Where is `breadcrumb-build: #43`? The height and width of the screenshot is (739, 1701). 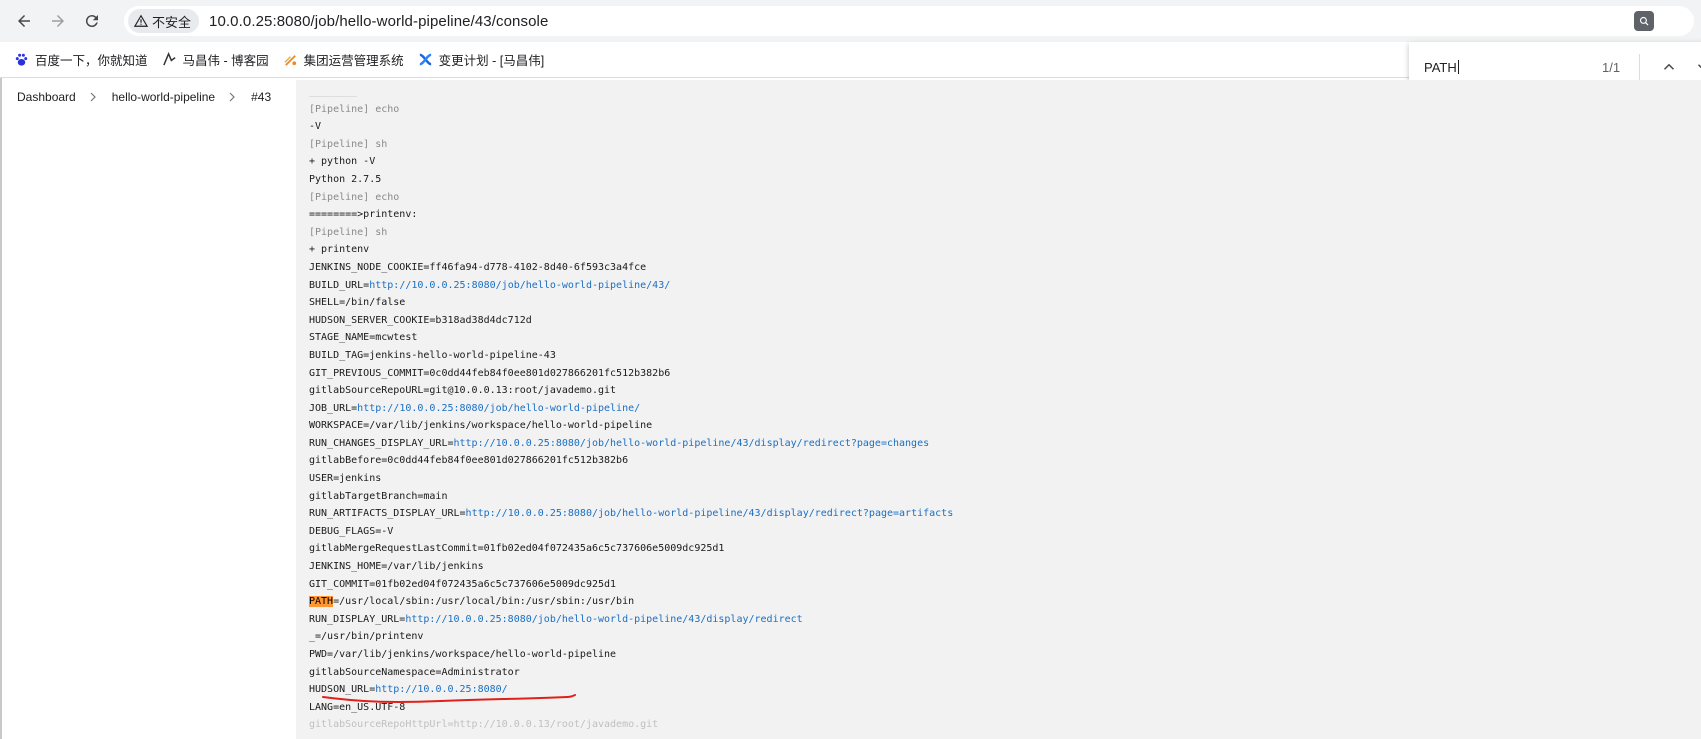 breadcrumb-build: #43 is located at coordinates (261, 97).